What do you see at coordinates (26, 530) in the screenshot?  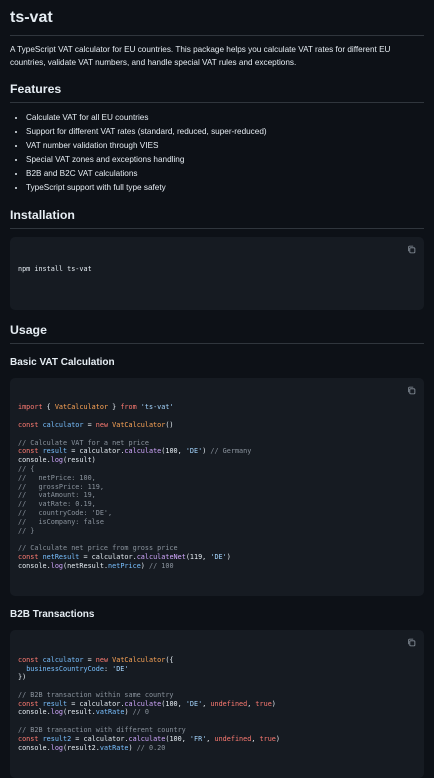 I see `code-line: // }` at bounding box center [26, 530].